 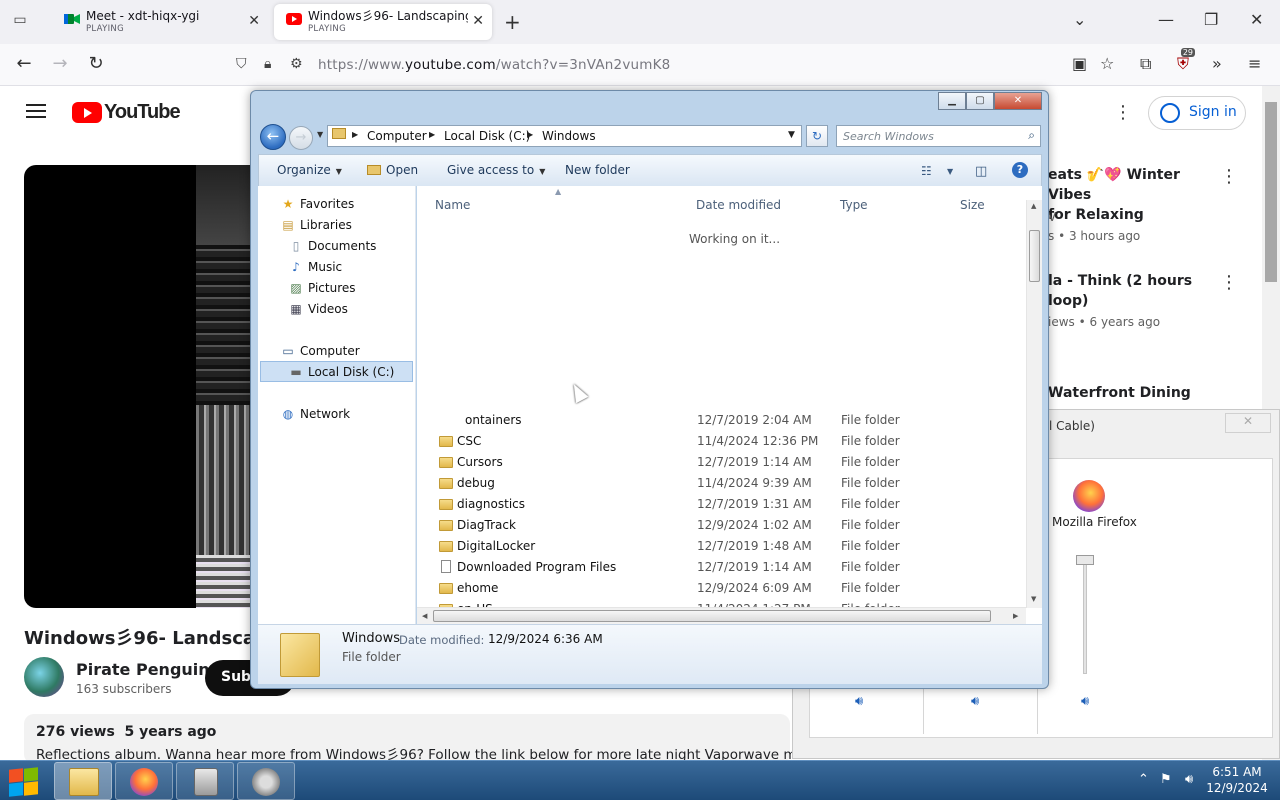 What do you see at coordinates (1197, 113) in the screenshot?
I see `sign-in-button: Sign in` at bounding box center [1197, 113].